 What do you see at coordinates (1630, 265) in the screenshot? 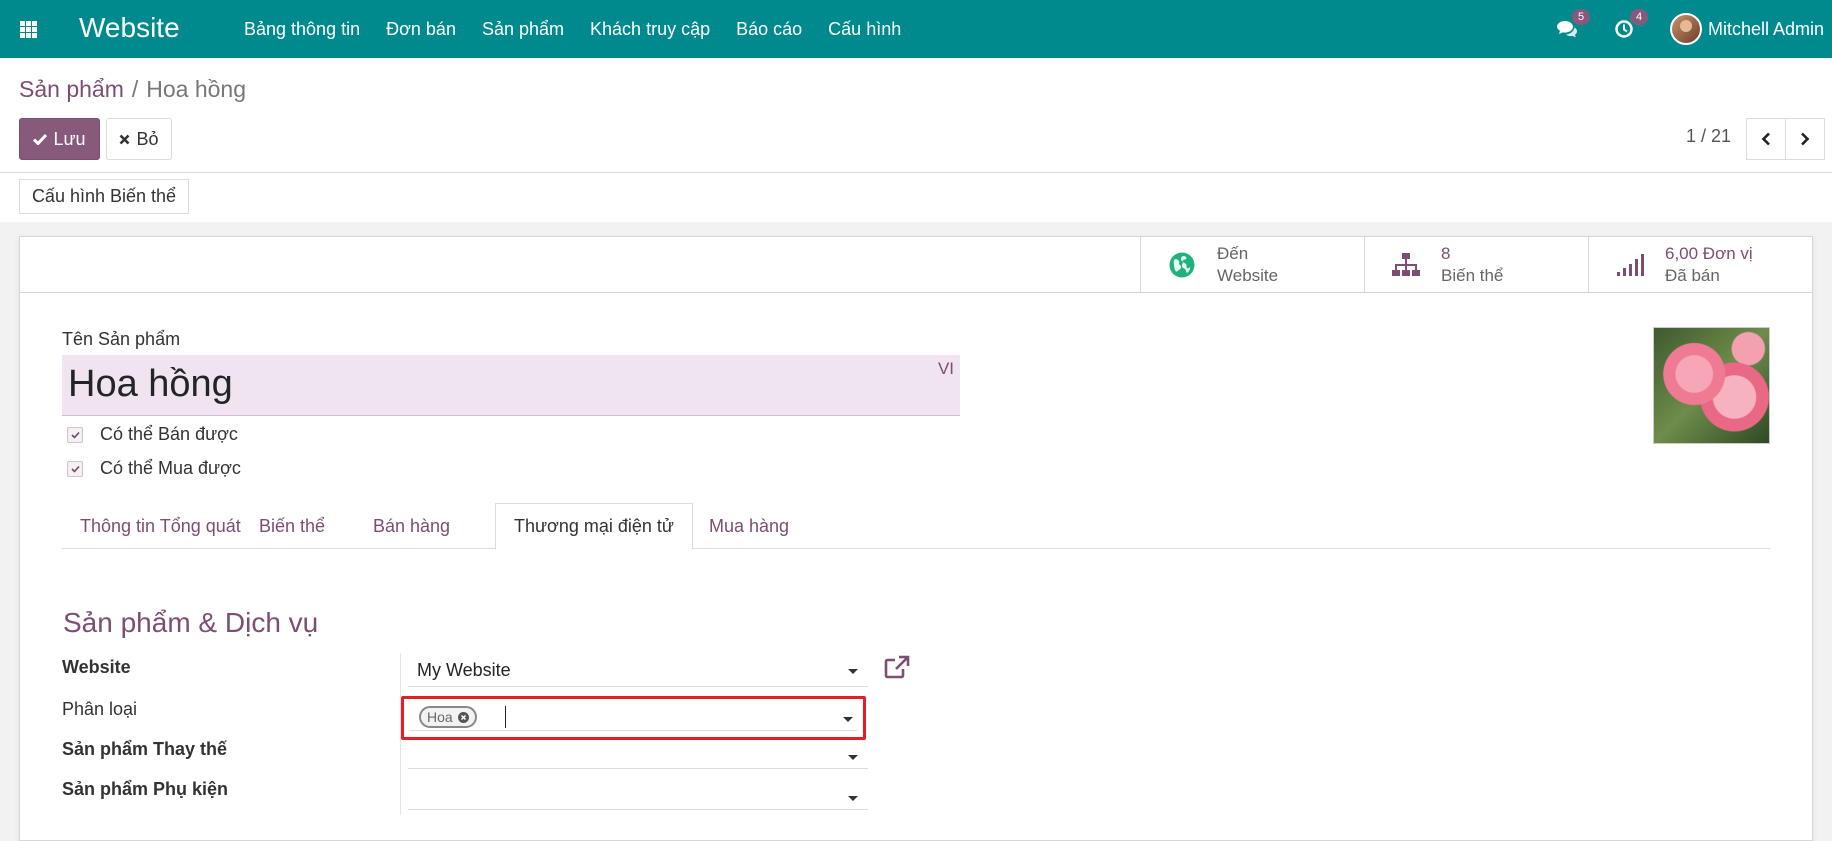
I see `signal-icon` at bounding box center [1630, 265].